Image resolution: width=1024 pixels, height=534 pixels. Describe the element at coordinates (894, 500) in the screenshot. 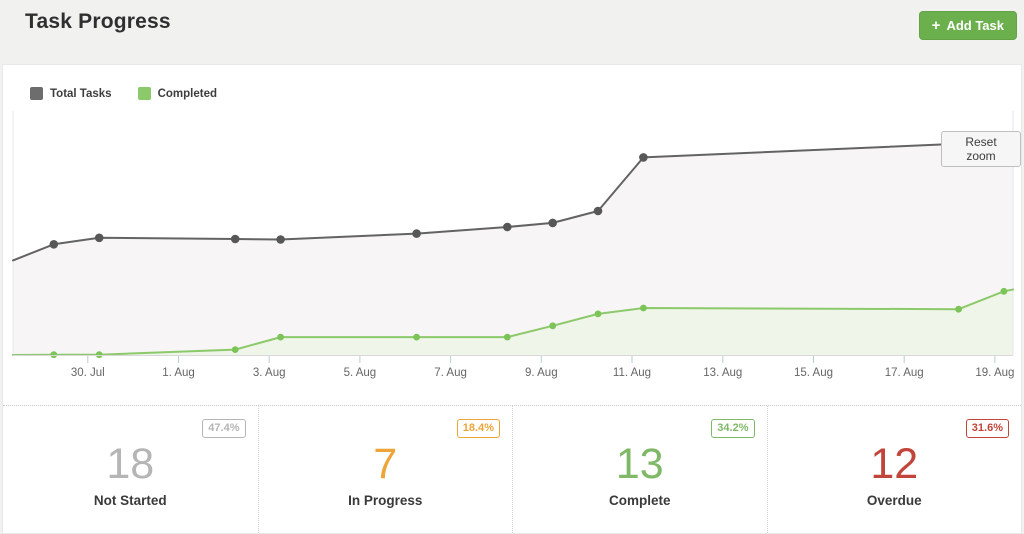

I see `stat-label: Overdue` at that location.